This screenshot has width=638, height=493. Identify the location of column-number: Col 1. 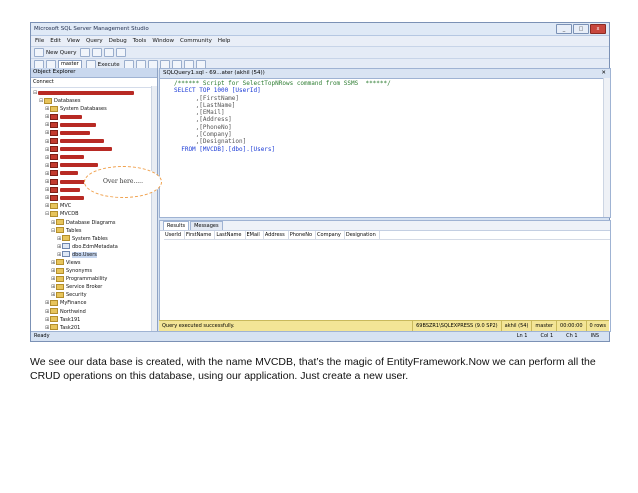
(547, 336).